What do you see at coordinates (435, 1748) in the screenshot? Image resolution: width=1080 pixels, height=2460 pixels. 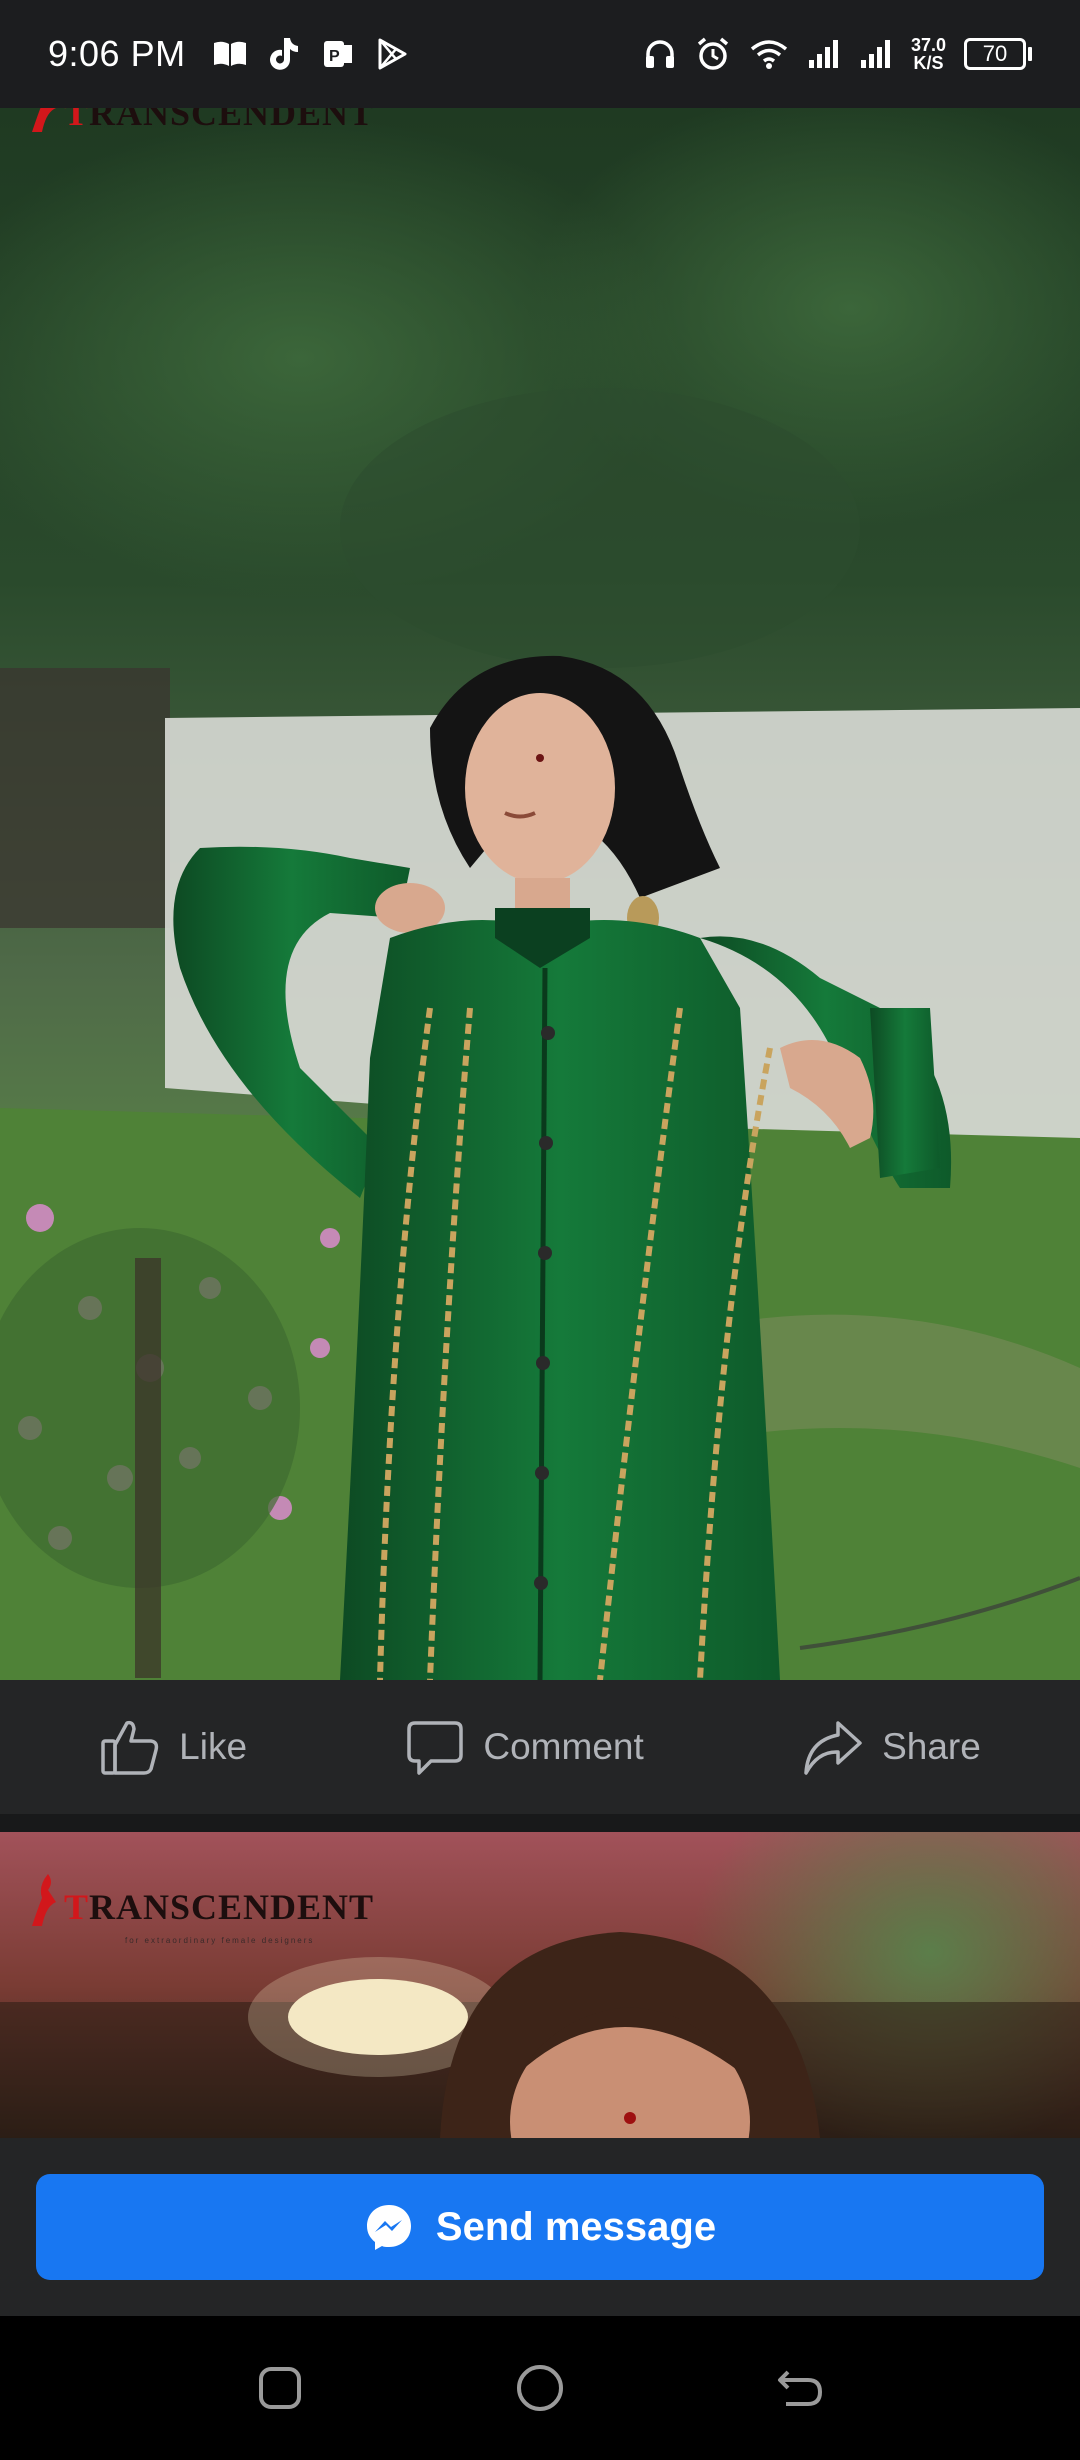 I see `comment-icon` at bounding box center [435, 1748].